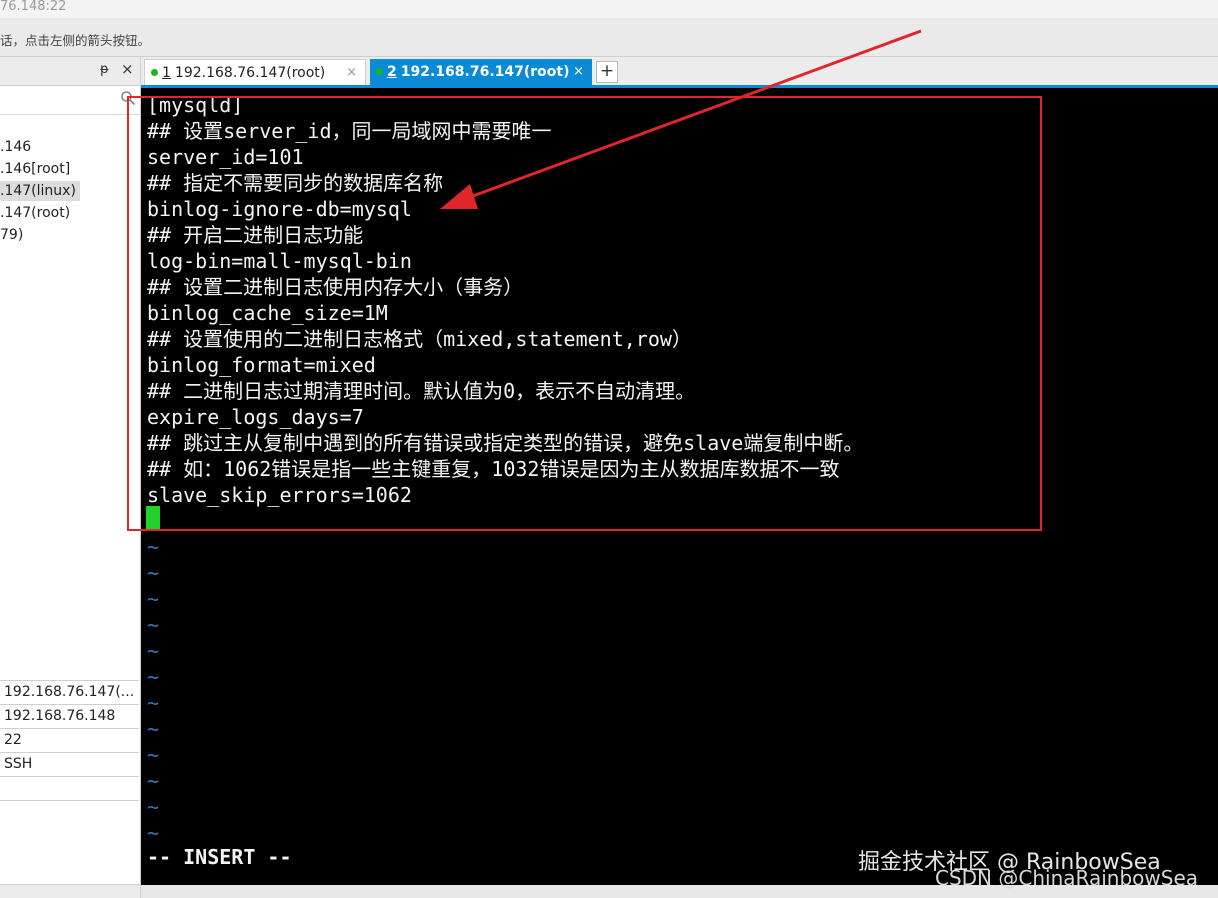 Image resolution: width=1218 pixels, height=898 pixels. Describe the element at coordinates (35, 169) in the screenshot. I see `session-tree-item: .146[root]` at that location.